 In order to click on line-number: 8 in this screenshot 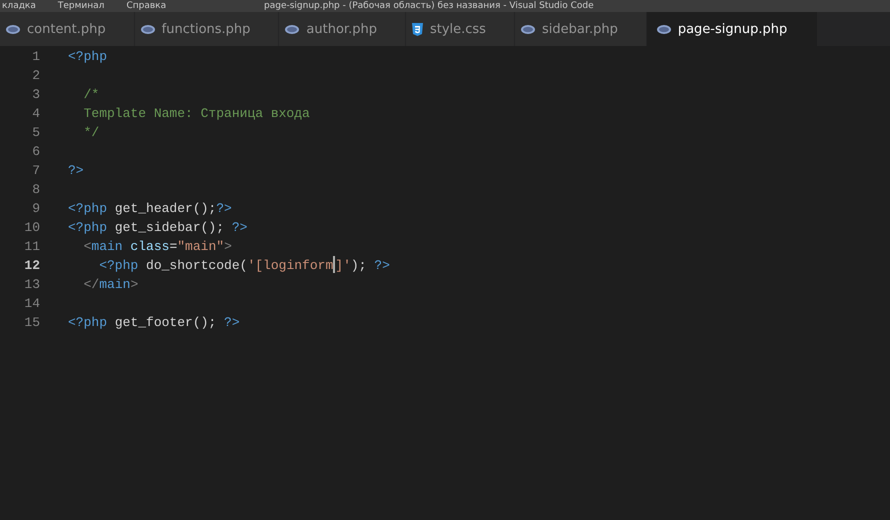, I will do `click(35, 190)`.